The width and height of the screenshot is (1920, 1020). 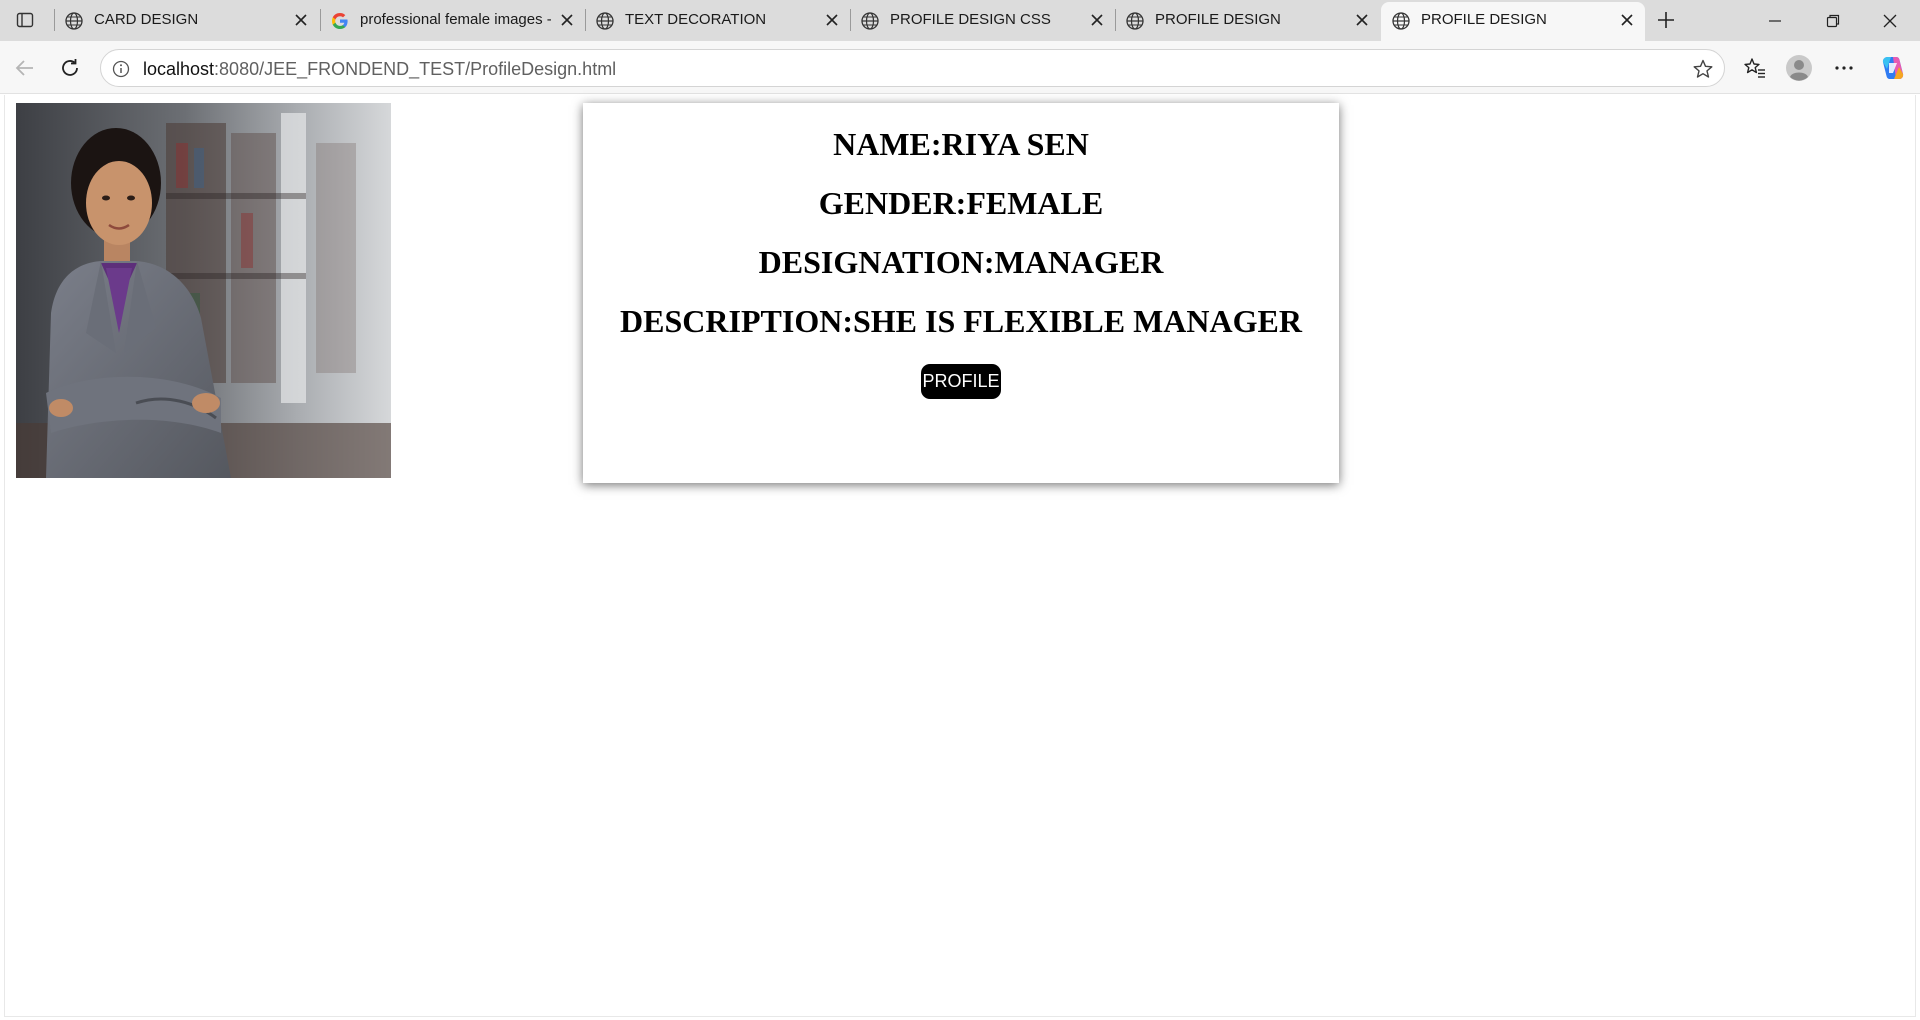 I want to click on profile-description: DESCRIPTION:SHE IS FLEXIBLE MANAGER, so click(x=961, y=321).